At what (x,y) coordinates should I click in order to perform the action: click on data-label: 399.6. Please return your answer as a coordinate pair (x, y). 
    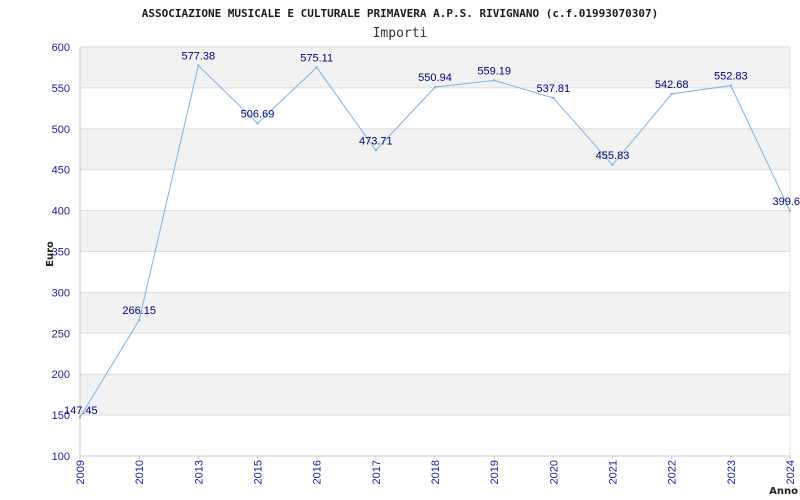
    Looking at the image, I should click on (786, 202).